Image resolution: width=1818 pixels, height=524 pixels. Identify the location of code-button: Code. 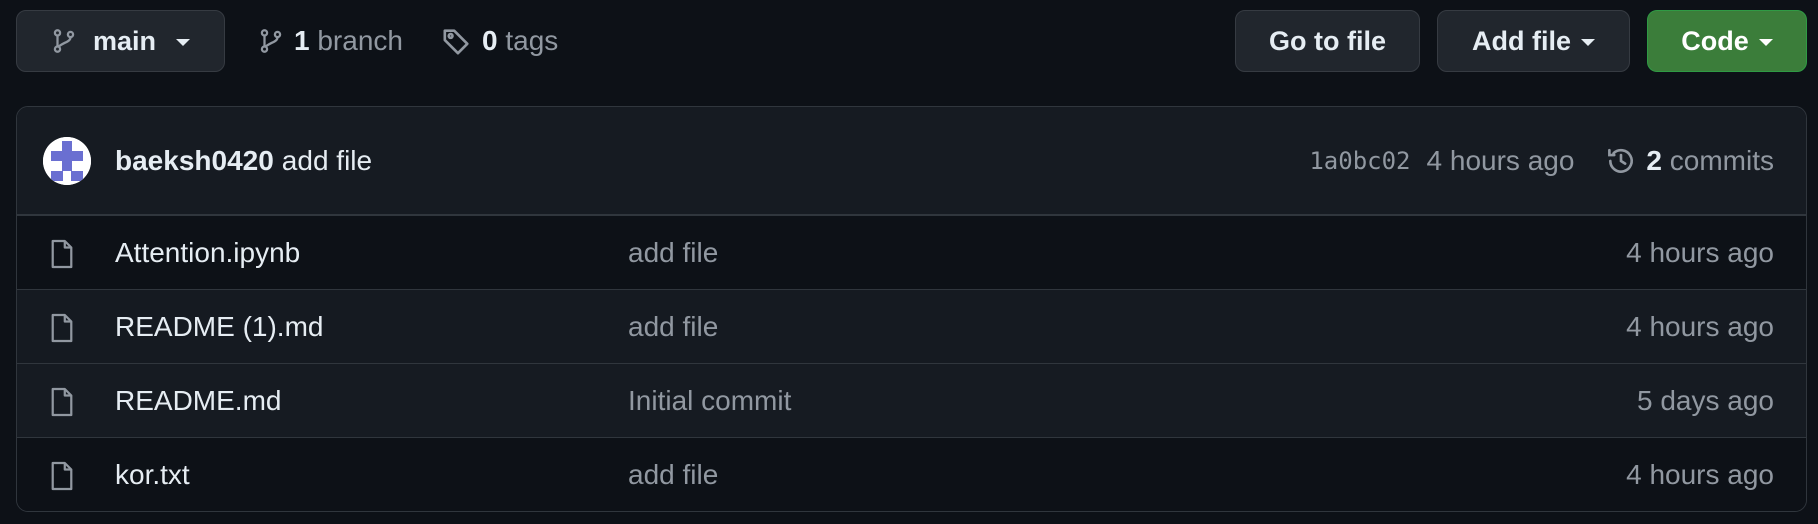
(1727, 41).